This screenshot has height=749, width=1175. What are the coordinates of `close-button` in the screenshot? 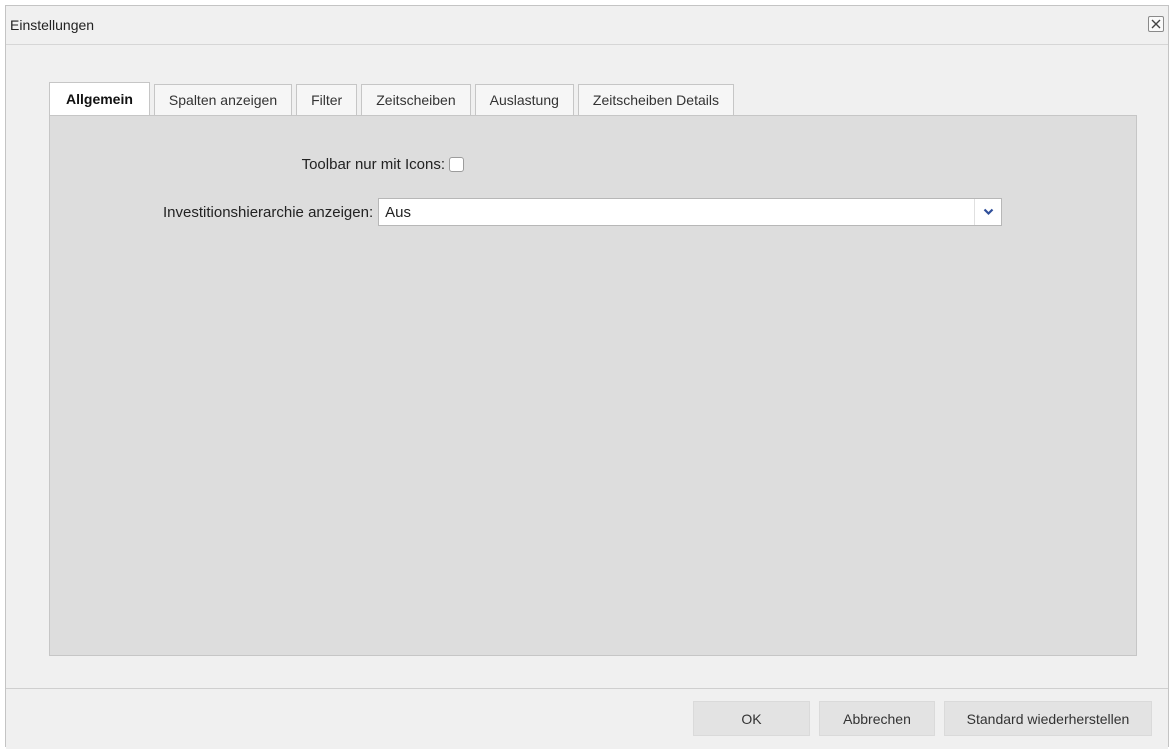 It's located at (1156, 24).